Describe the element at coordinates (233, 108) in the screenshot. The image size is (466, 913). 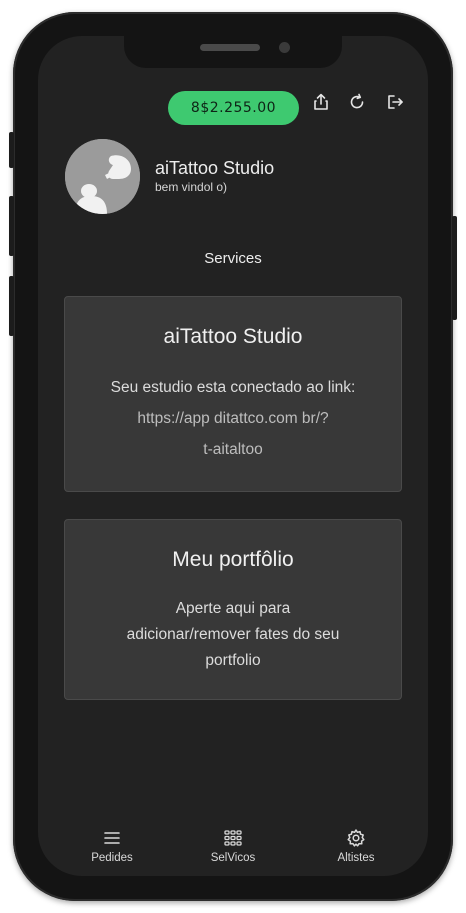
I see `balance-badge: 8$2.255.00` at that location.